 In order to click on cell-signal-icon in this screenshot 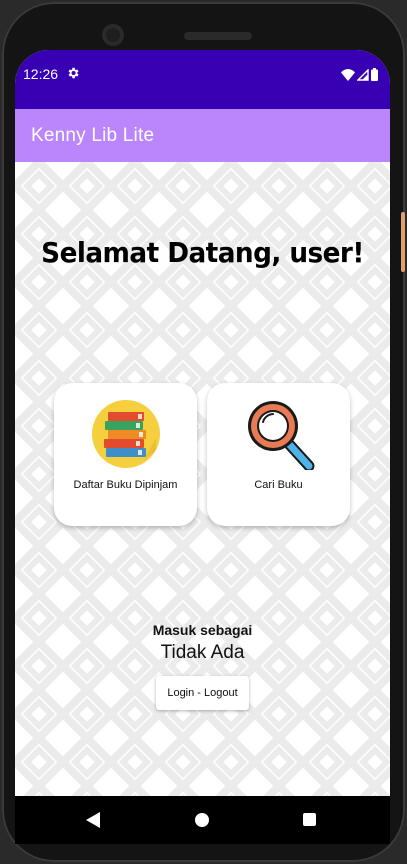, I will do `click(363, 75)`.